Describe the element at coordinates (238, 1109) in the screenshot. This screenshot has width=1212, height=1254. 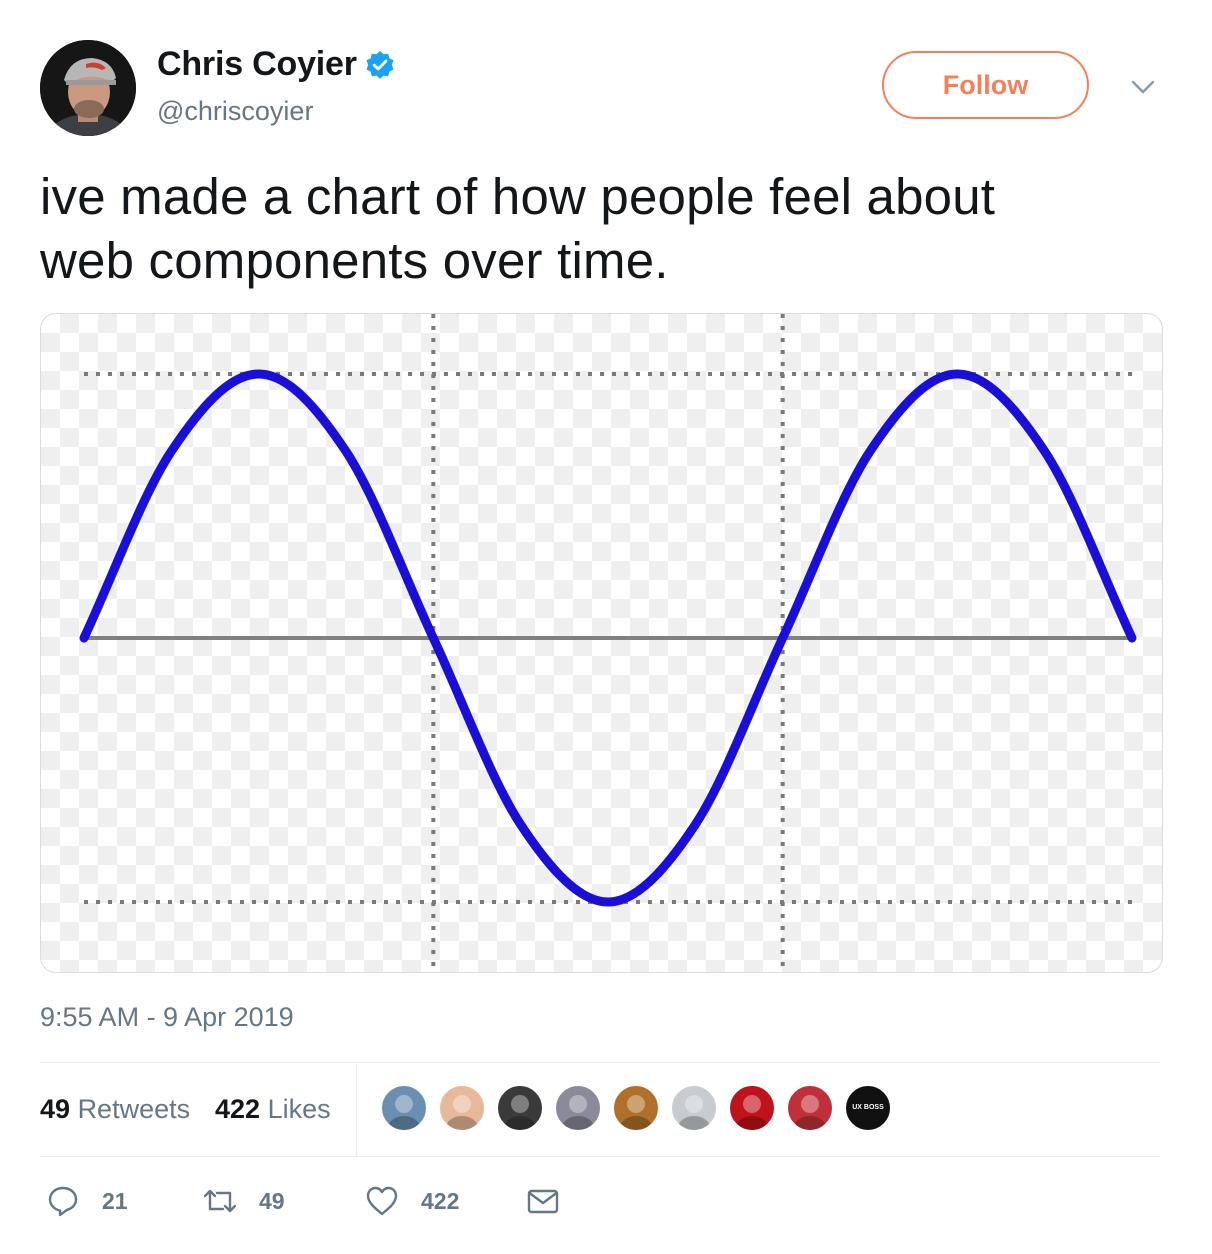
I see `likes-count: 422` at that location.